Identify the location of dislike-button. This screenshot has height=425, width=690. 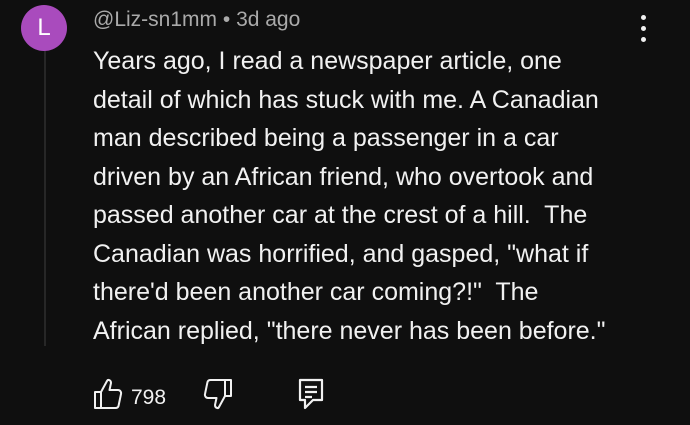
(217, 396).